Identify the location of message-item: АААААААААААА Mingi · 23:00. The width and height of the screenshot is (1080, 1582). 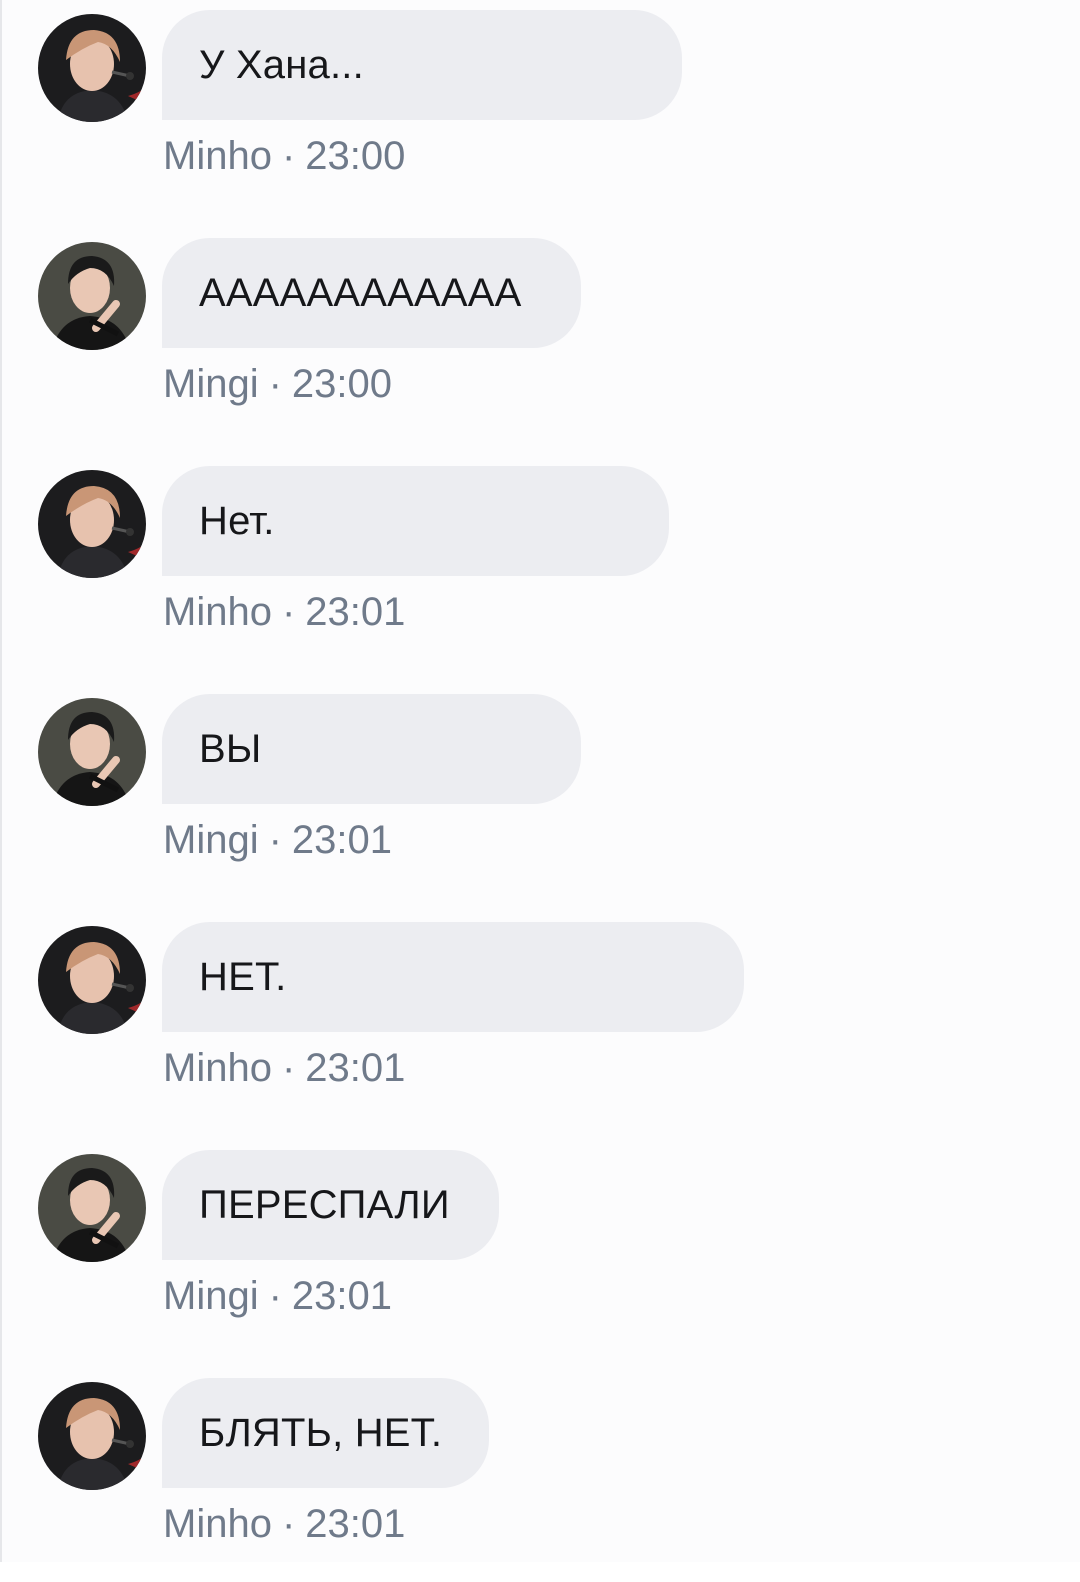
(541, 340).